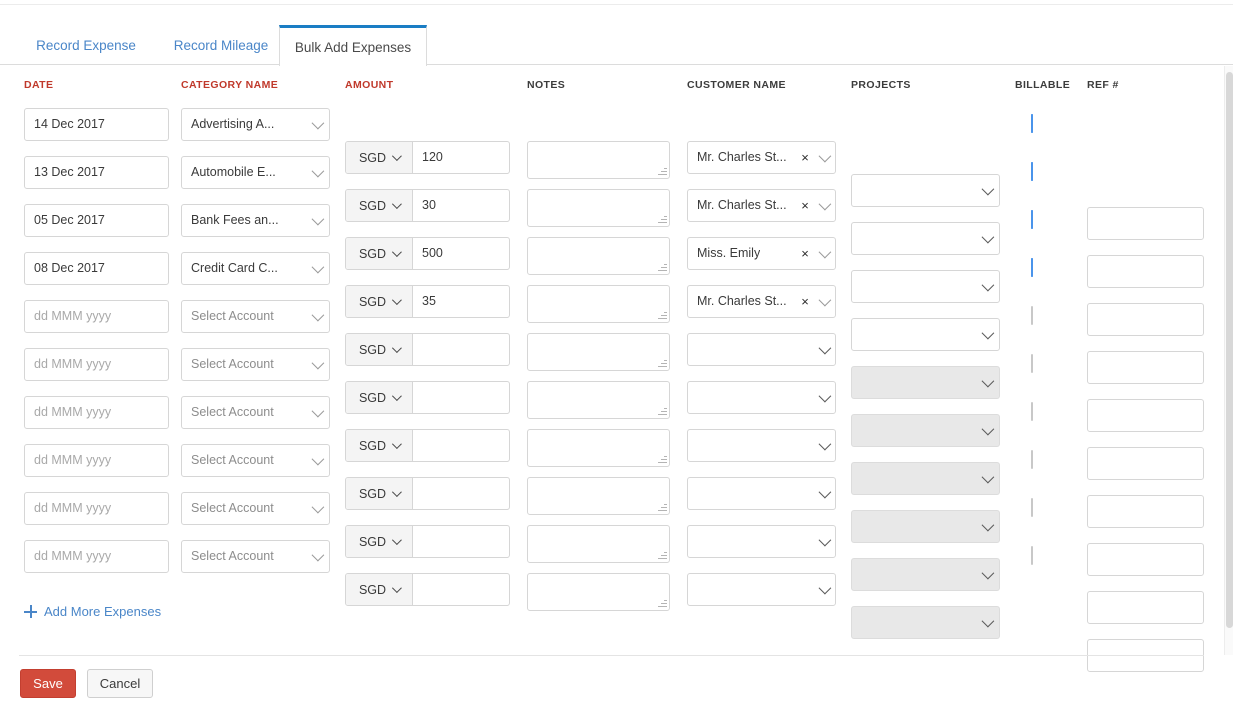  Describe the element at coordinates (1145, 607) in the screenshot. I see `ref-input` at that location.